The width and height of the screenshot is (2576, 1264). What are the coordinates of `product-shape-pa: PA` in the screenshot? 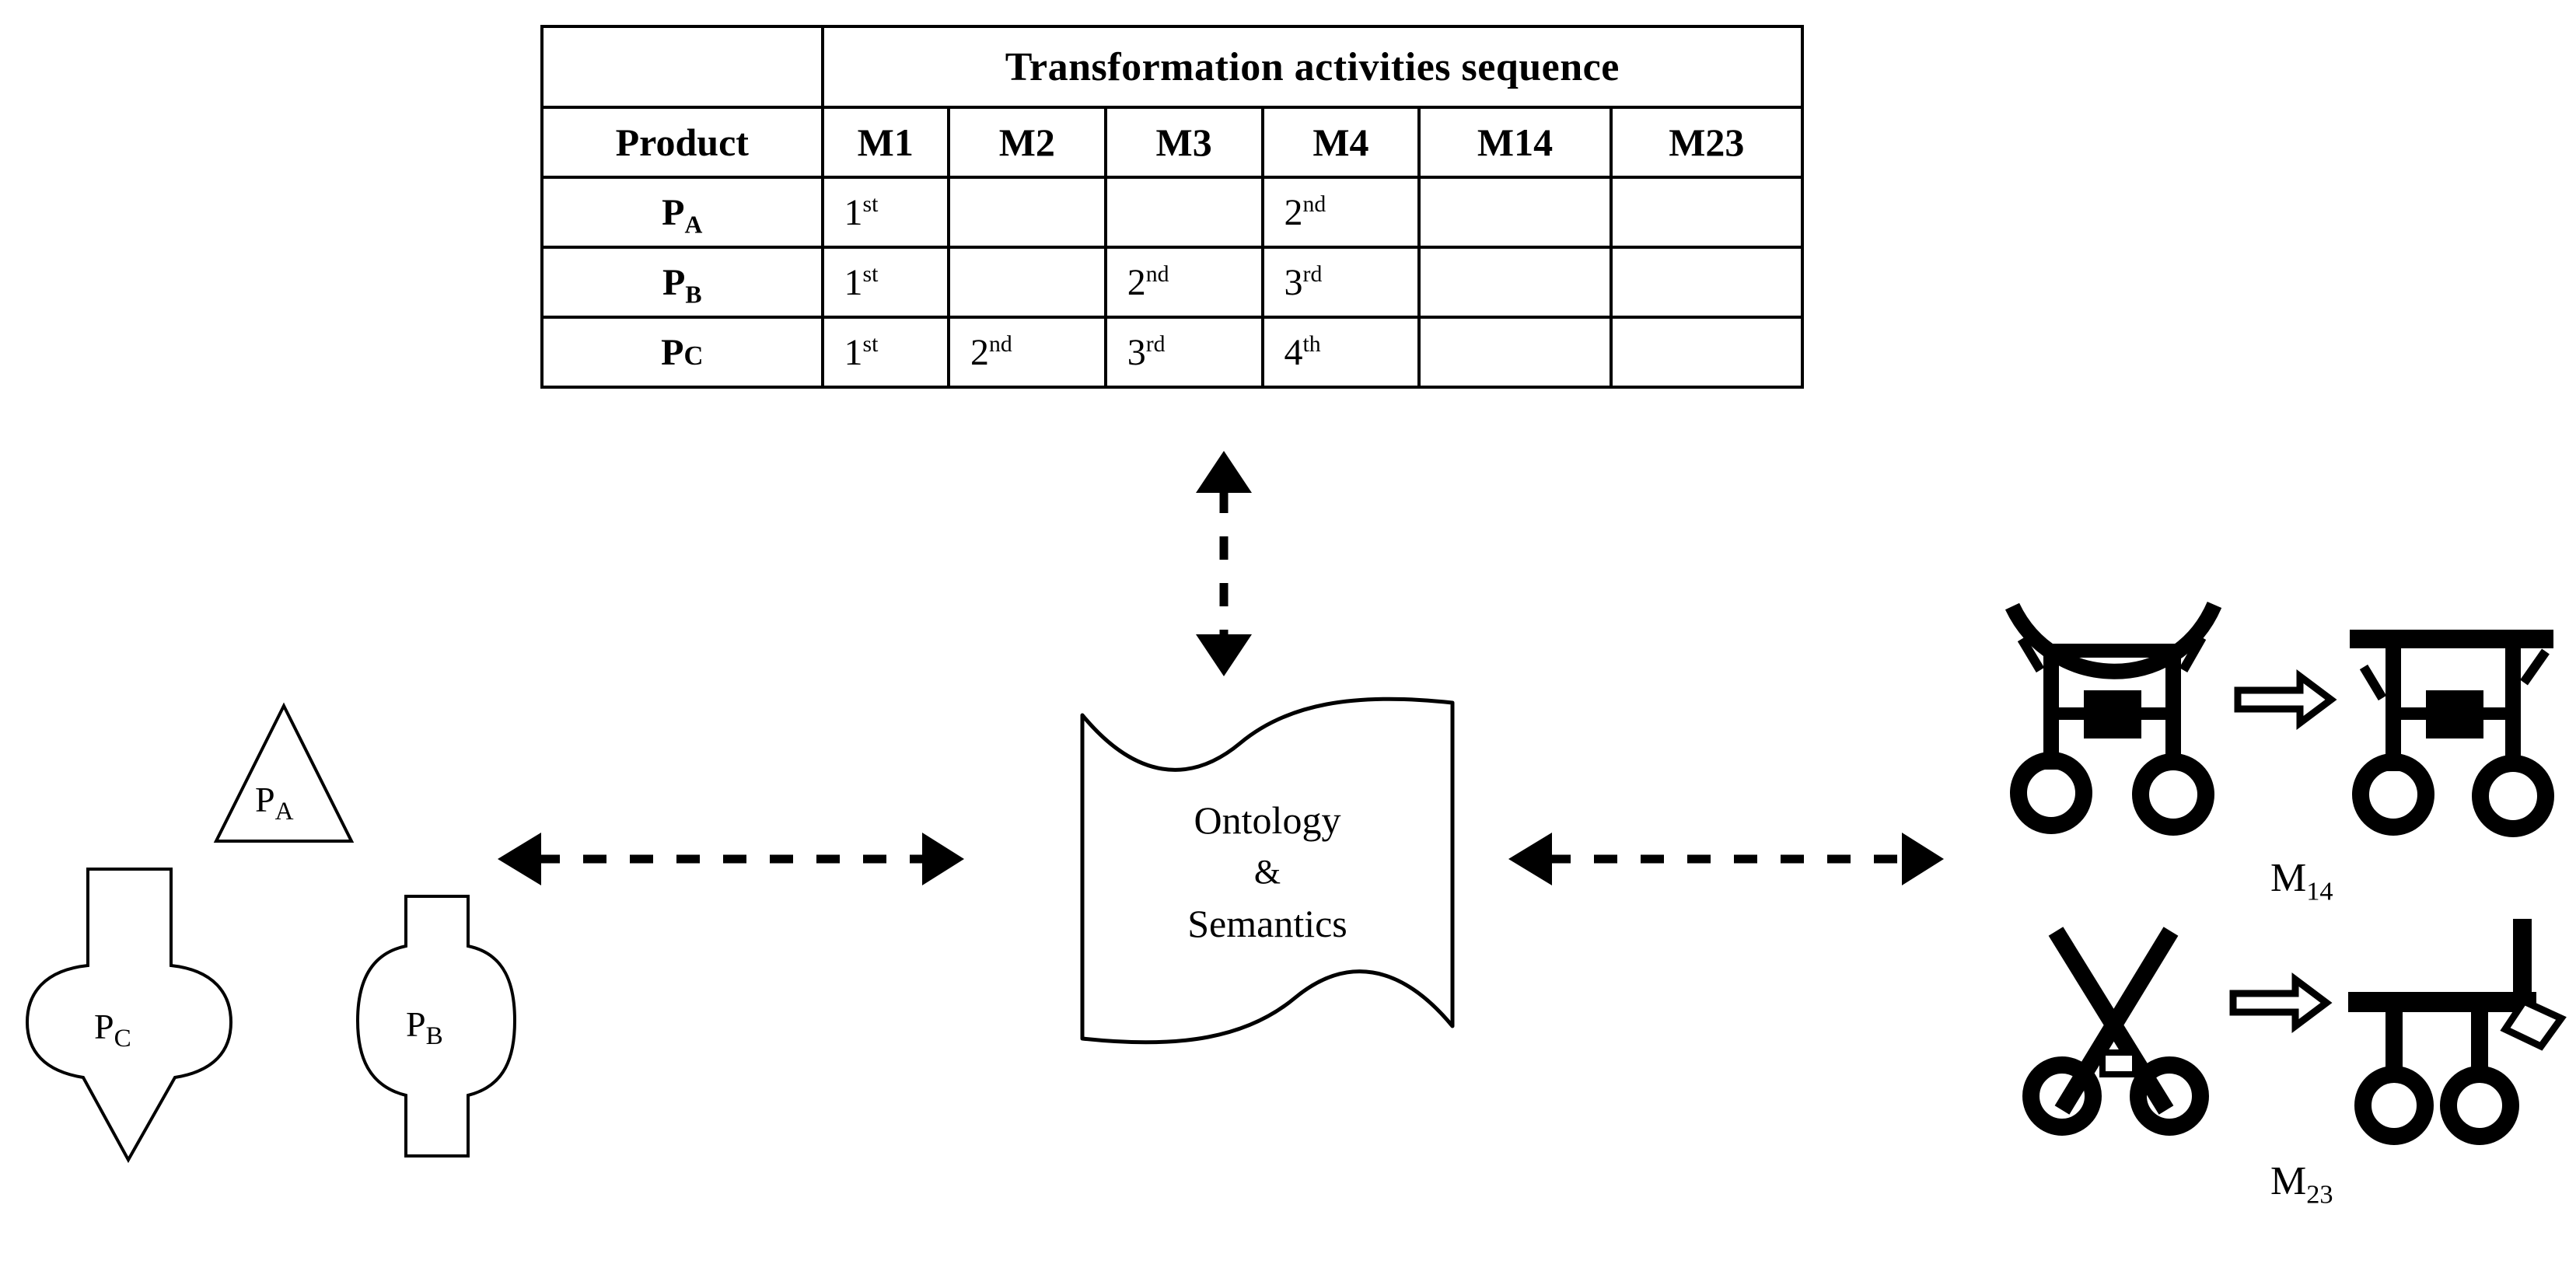 It's located at (284, 773).